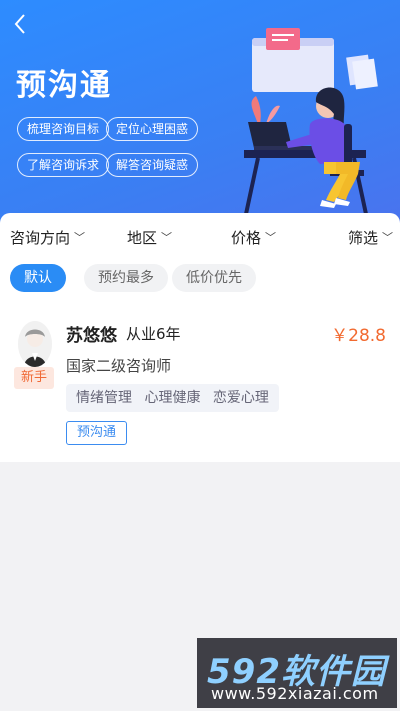 The image size is (400, 711). What do you see at coordinates (363, 238) in the screenshot?
I see `filter-more-label: 筛选` at bounding box center [363, 238].